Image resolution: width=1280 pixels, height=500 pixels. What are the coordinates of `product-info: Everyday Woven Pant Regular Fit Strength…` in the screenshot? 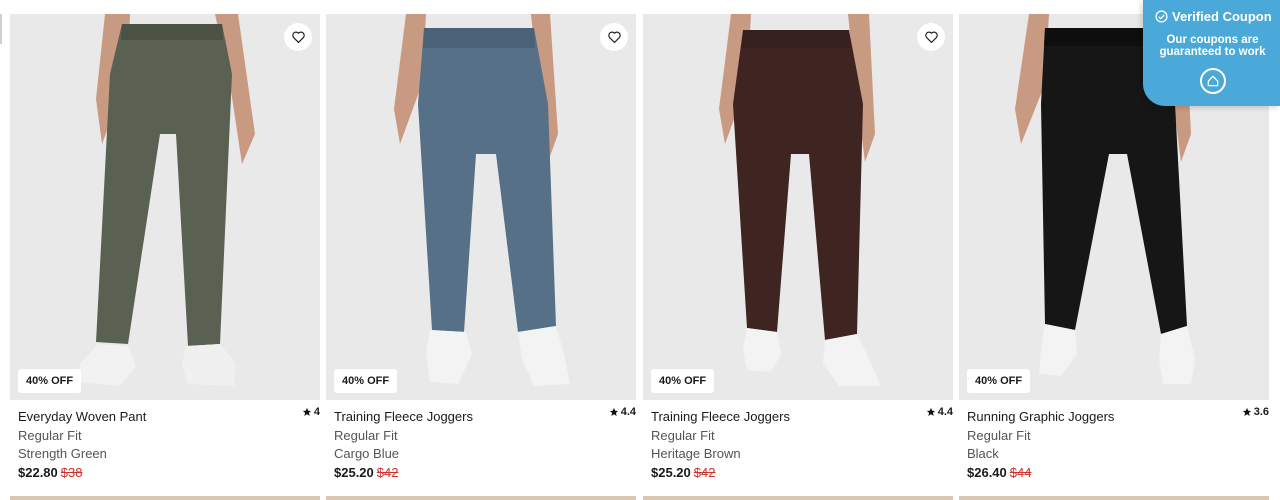 It's located at (169, 445).